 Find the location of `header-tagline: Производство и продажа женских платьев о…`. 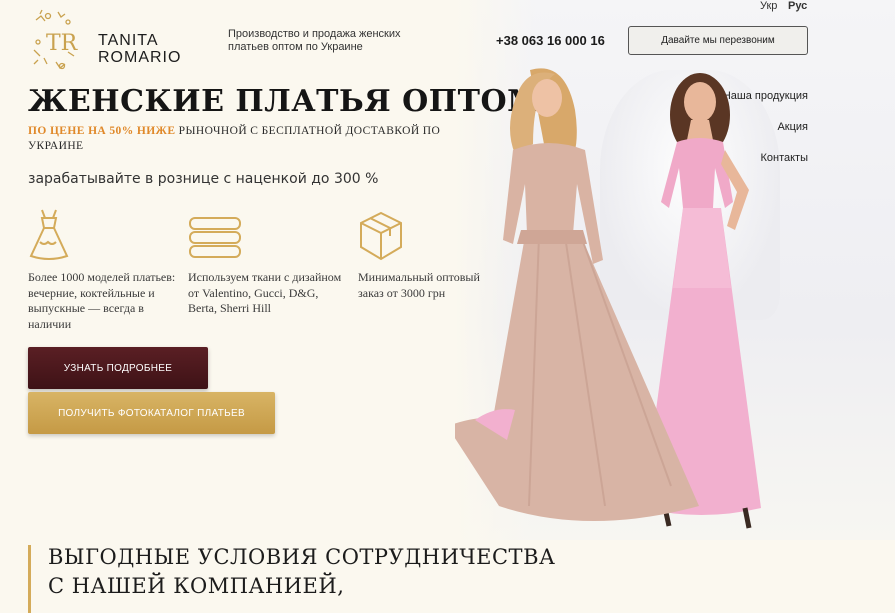

header-tagline: Производство и продажа женских платьев о… is located at coordinates (314, 40).